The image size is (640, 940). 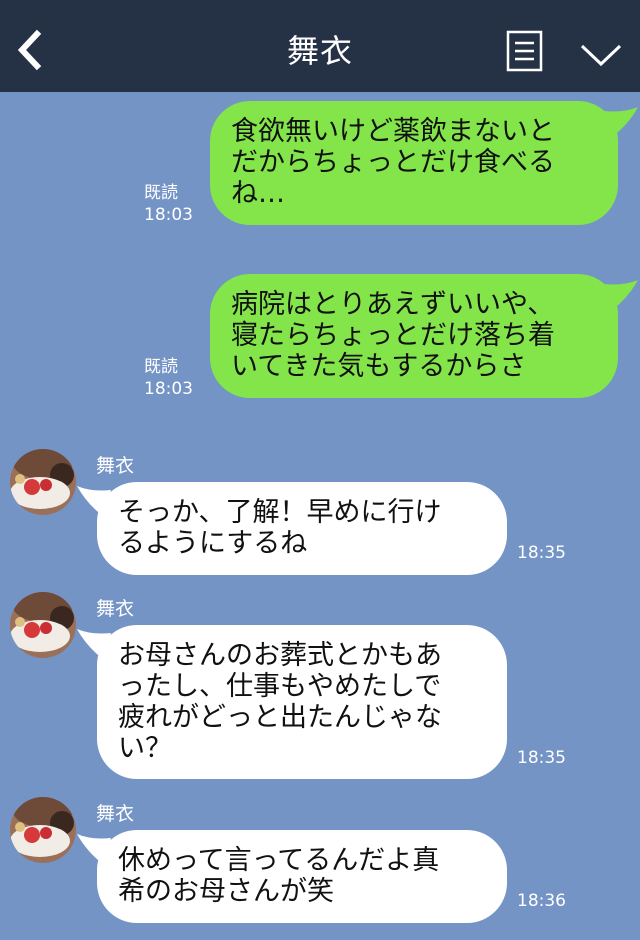 I want to click on chat-header: 舞衣, so click(x=320, y=46).